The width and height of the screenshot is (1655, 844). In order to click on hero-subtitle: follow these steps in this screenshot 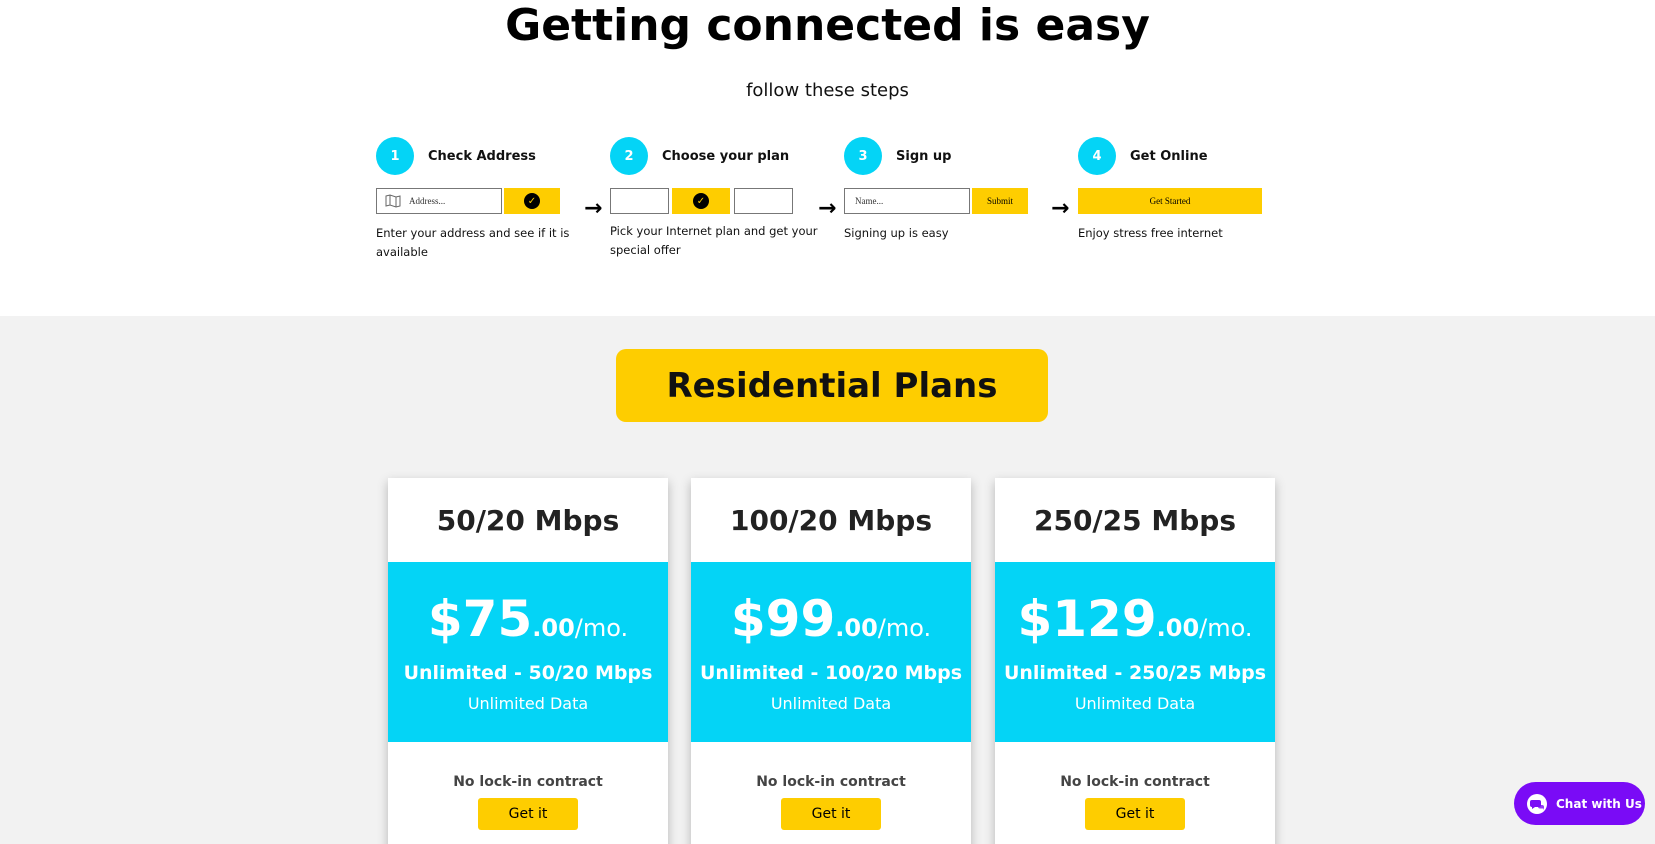, I will do `click(827, 90)`.